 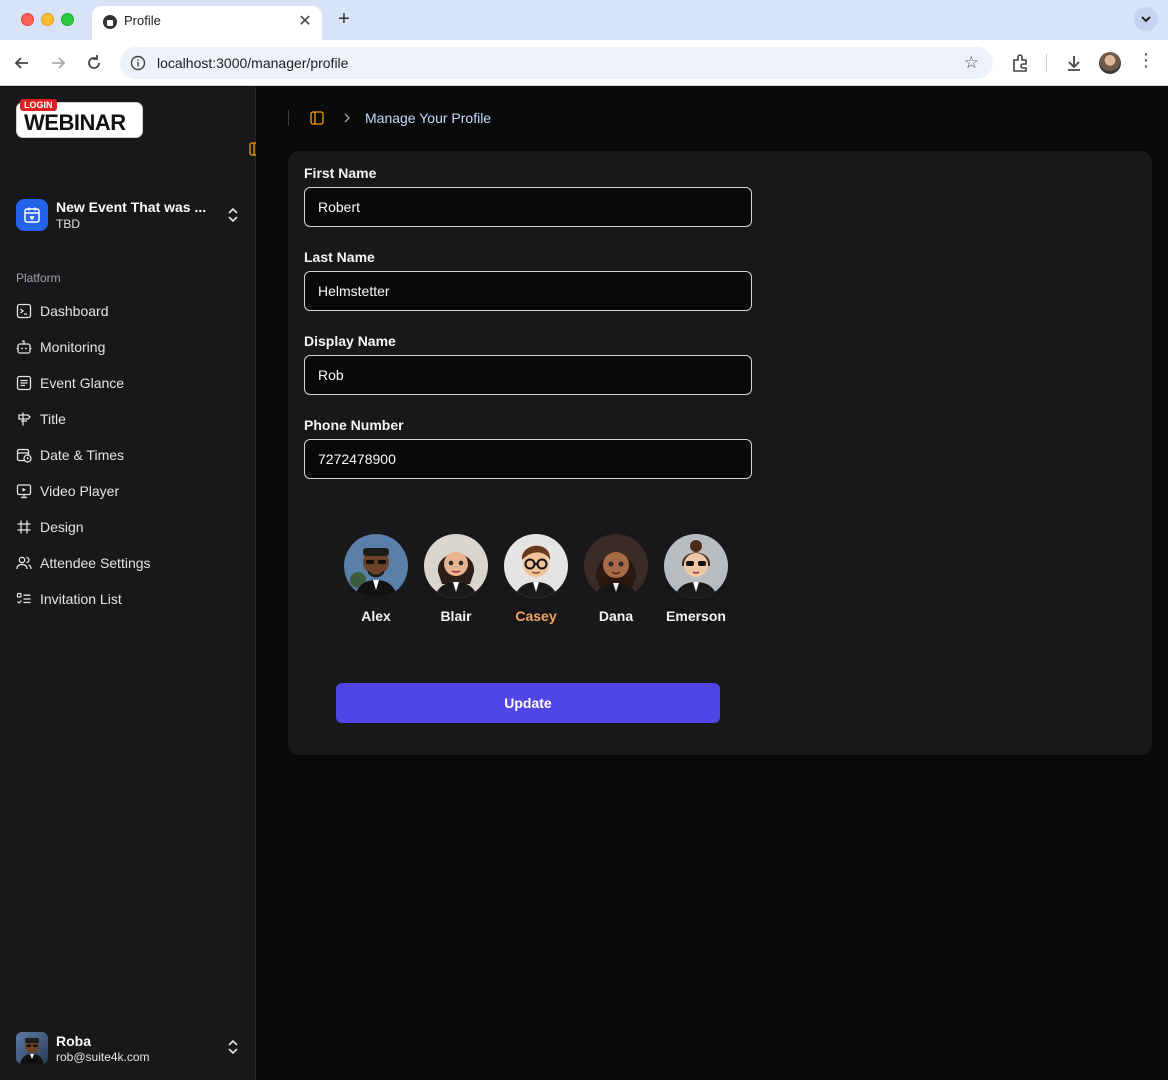 What do you see at coordinates (47, 19) in the screenshot?
I see `window-minimize-button` at bounding box center [47, 19].